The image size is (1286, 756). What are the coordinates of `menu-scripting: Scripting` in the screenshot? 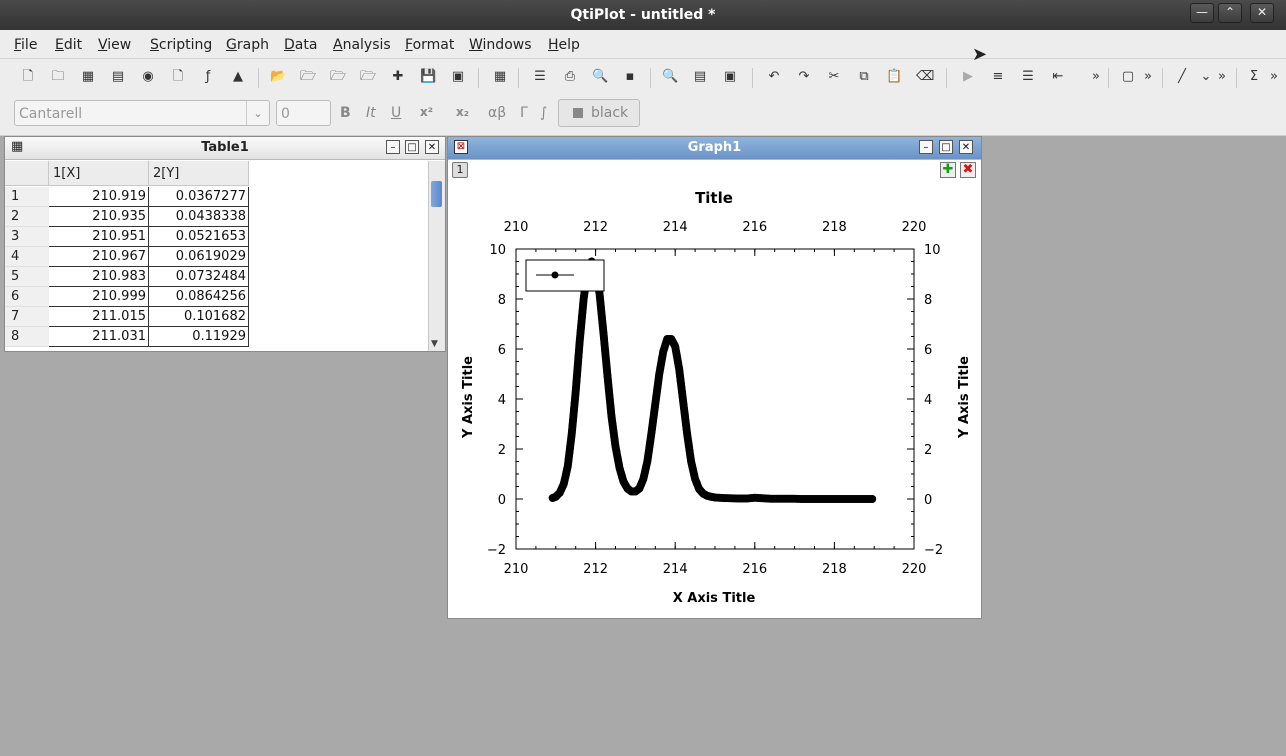 It's located at (181, 45).